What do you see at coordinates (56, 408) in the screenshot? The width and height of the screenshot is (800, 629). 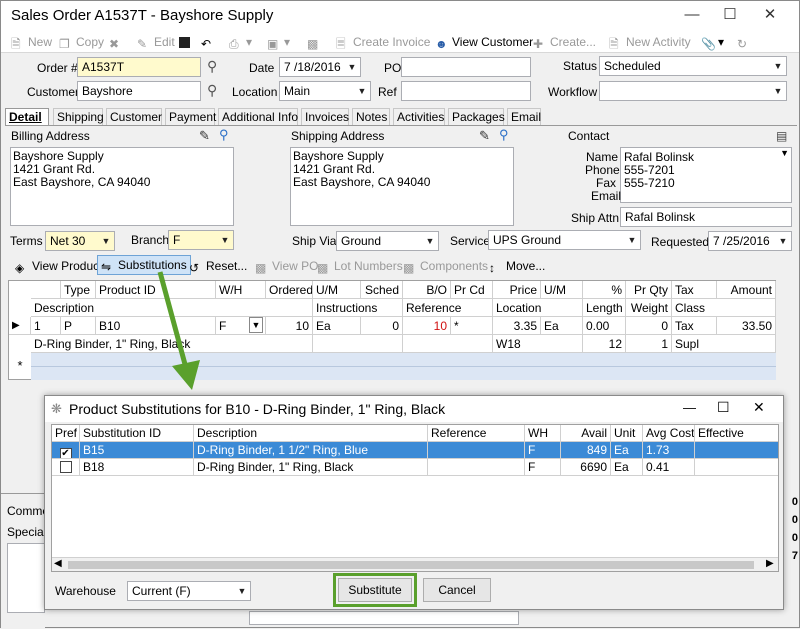 I see `dialog-app-icon: ❋` at bounding box center [56, 408].